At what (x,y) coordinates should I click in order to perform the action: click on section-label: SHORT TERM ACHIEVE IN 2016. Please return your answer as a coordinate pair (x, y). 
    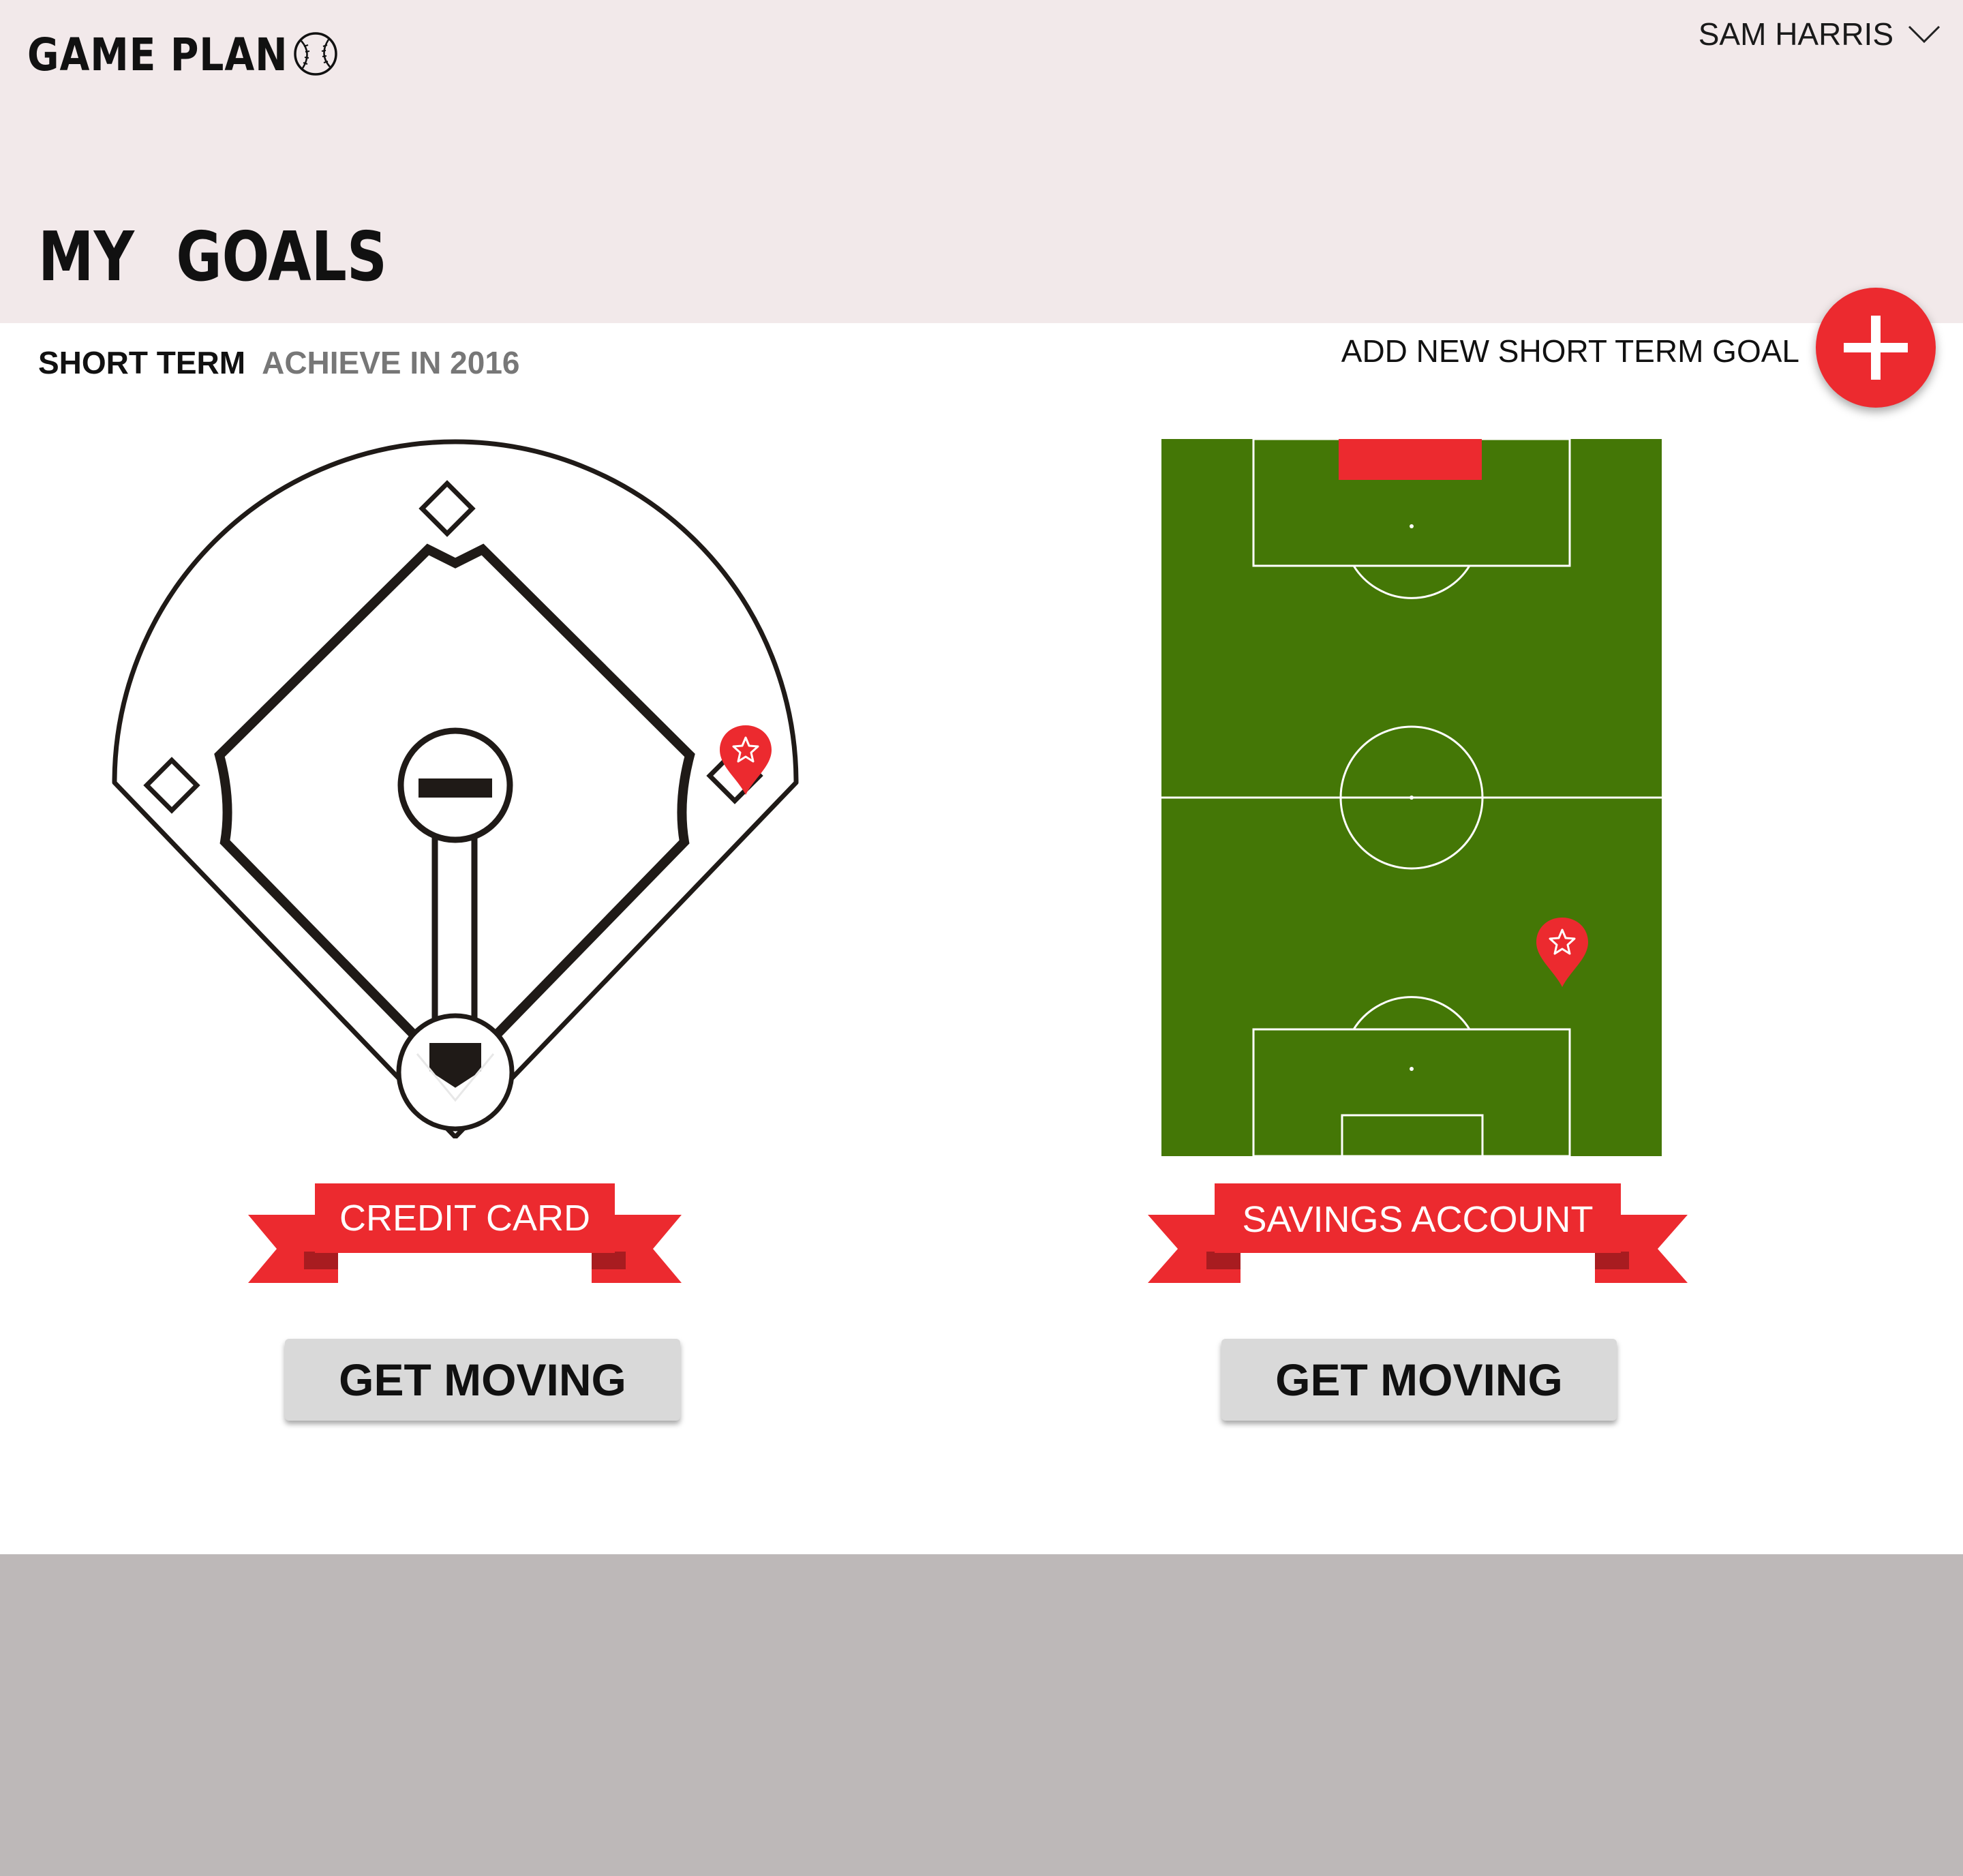
    Looking at the image, I should click on (279, 363).